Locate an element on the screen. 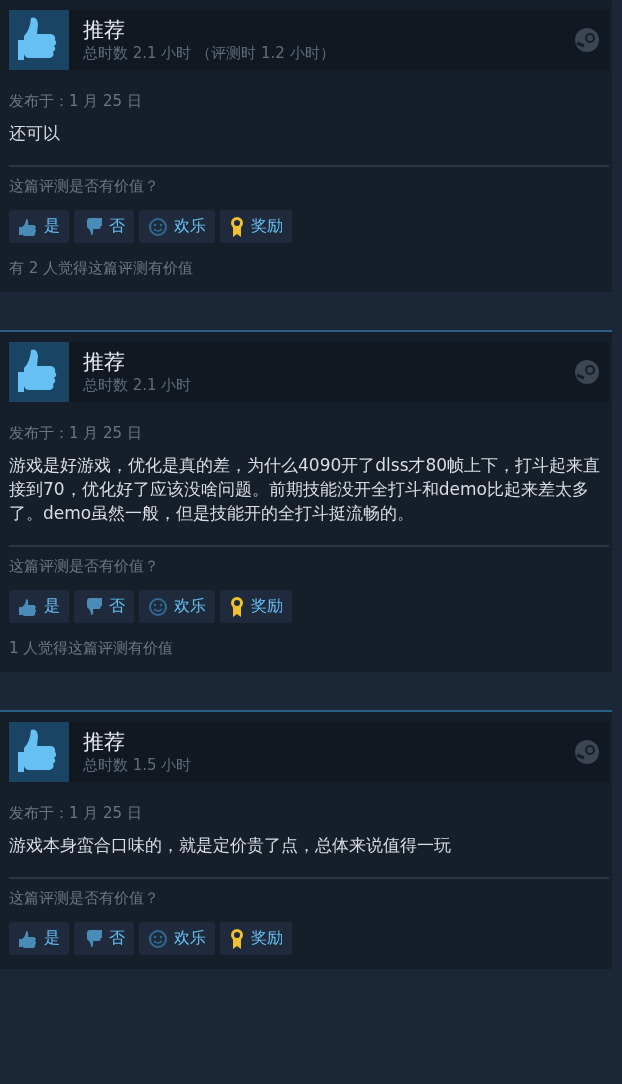  review-text: 游戏是好游戏，优化是真的差，为什么4090开了dlss才80帧上下，打斗起来直接到70，优化好了应该没啥问题。前期技能没开全打斗和demo比起来差太多了。demo虽然一般，但是技能开的全打斗挺流畅的。 is located at coordinates (305, 489).